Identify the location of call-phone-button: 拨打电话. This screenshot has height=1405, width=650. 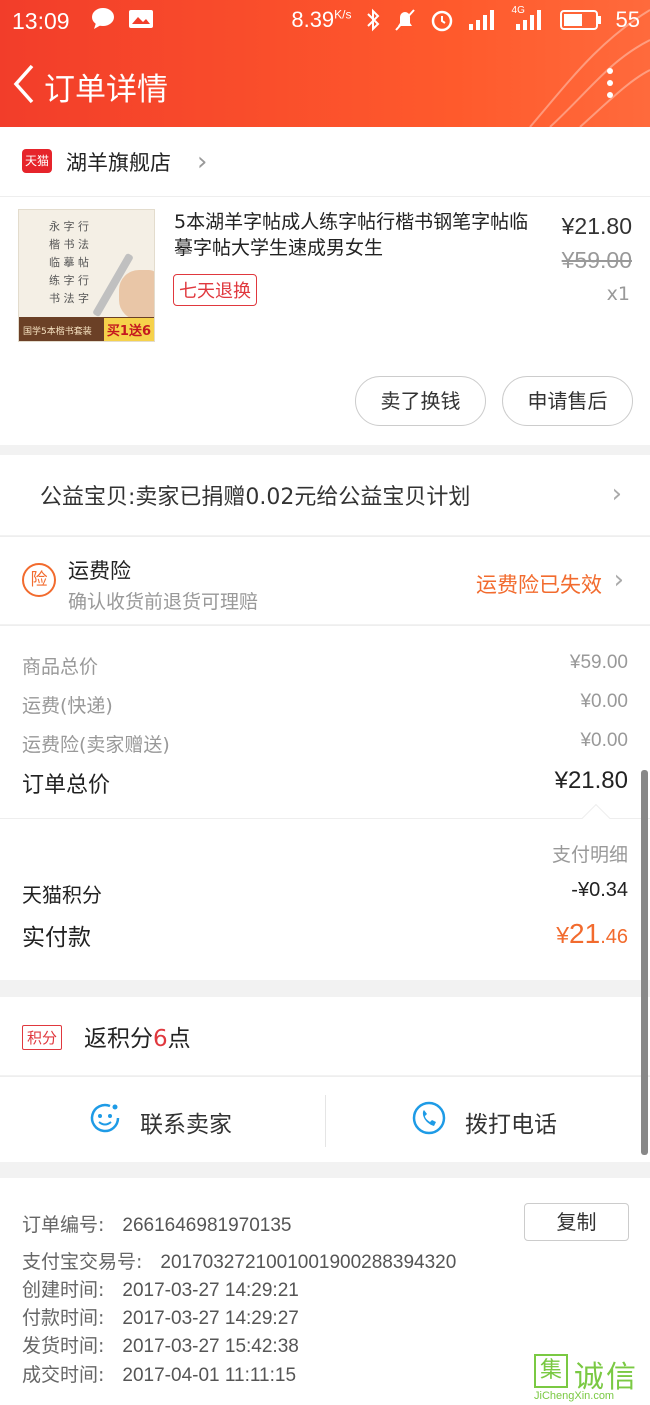
(511, 1122).